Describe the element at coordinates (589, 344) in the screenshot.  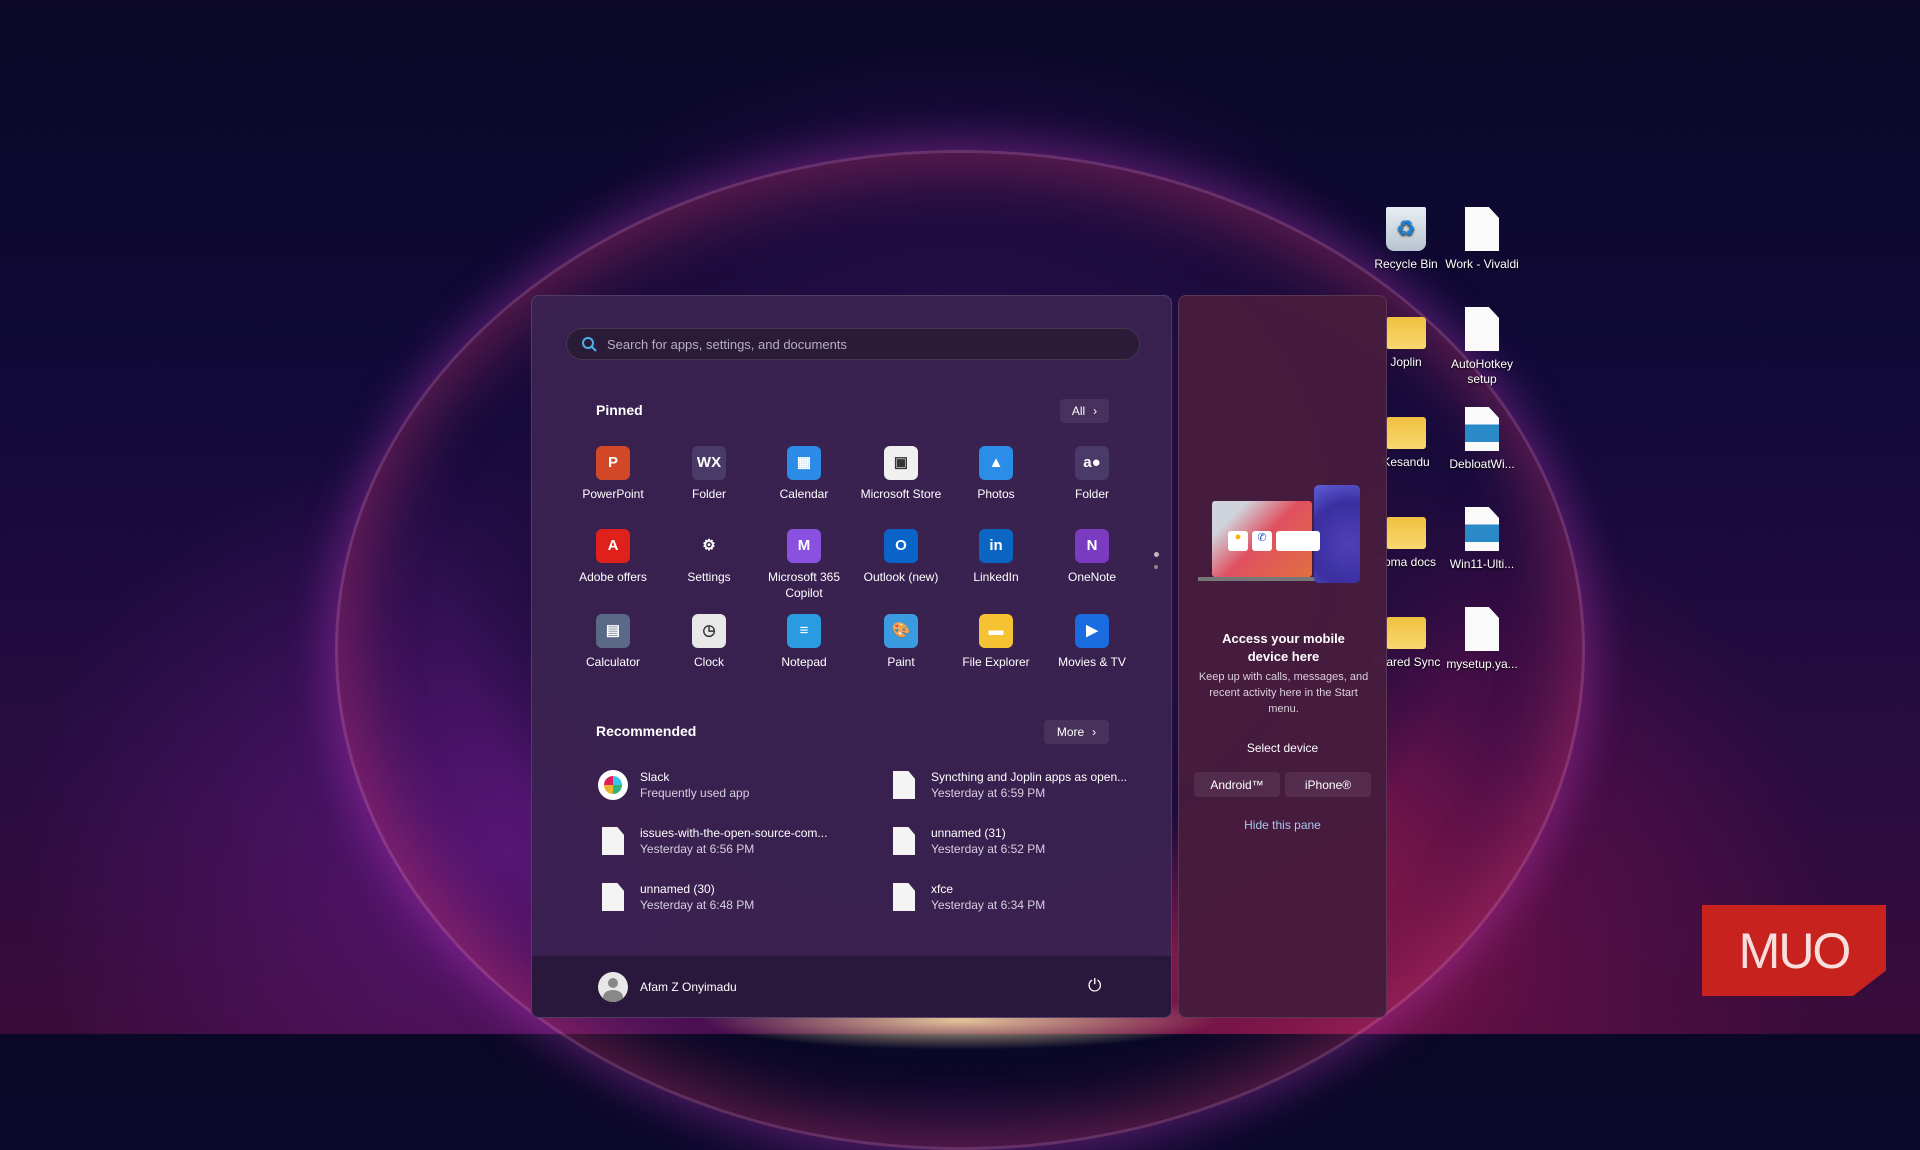
I see `search-icon` at that location.